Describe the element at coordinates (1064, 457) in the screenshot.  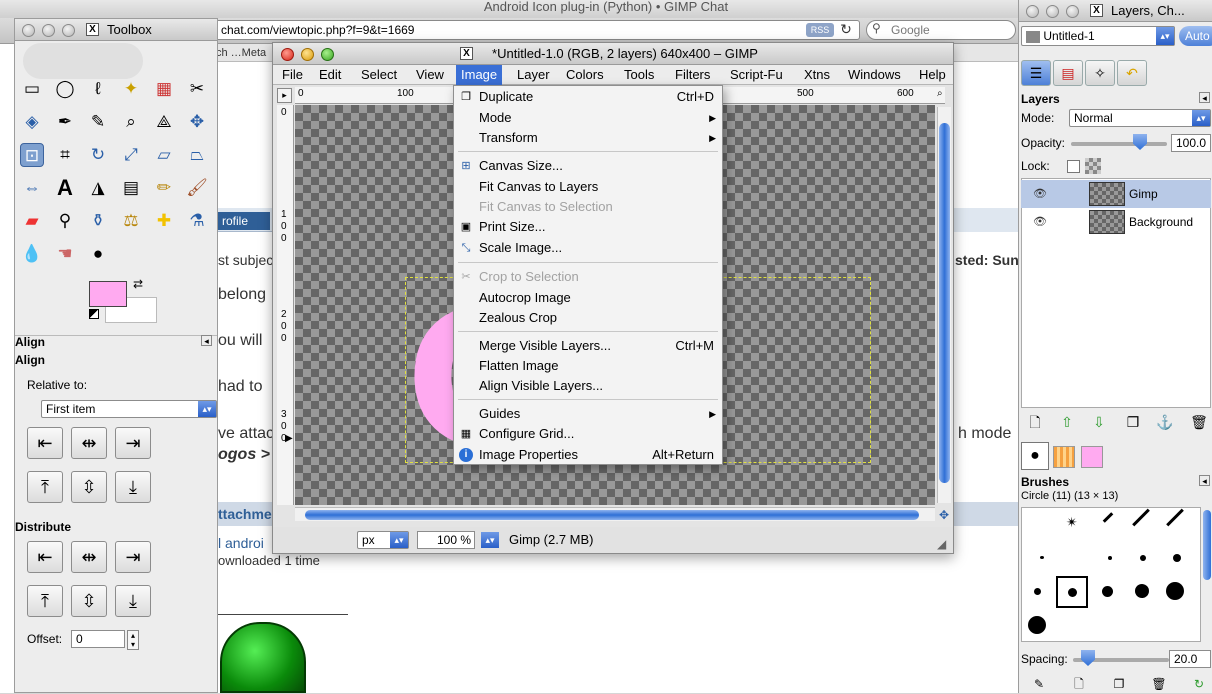
I see `pattern-tab` at that location.